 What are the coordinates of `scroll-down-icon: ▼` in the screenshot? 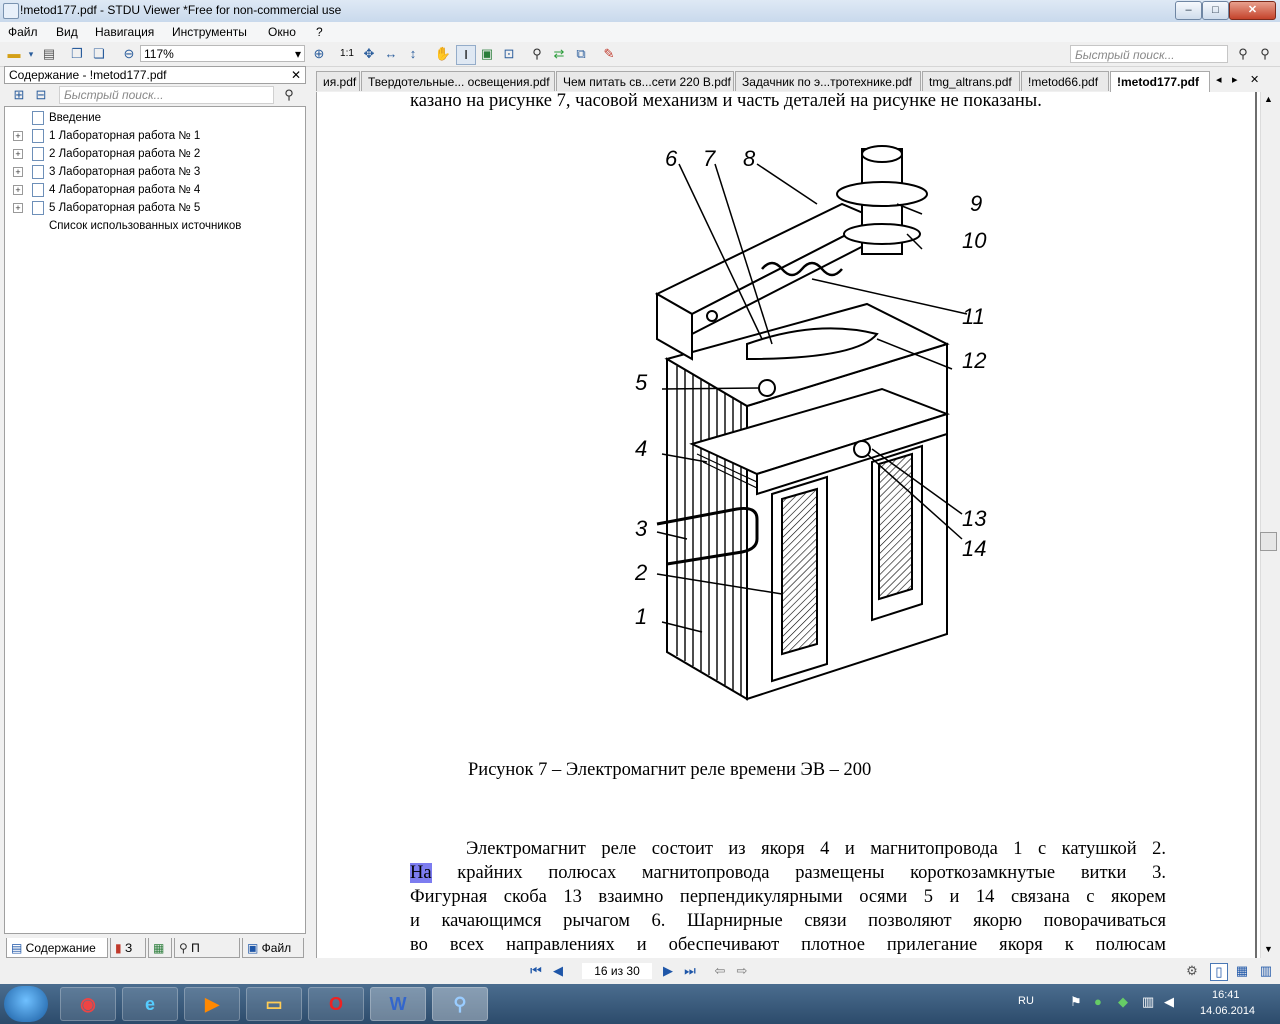 It's located at (1268, 949).